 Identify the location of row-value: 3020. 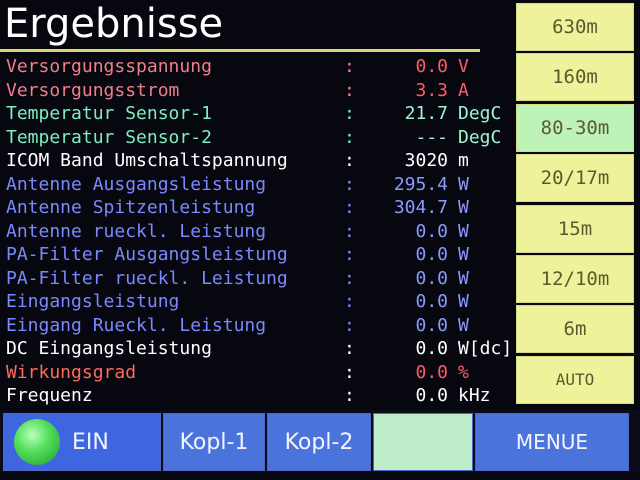
(426, 160).